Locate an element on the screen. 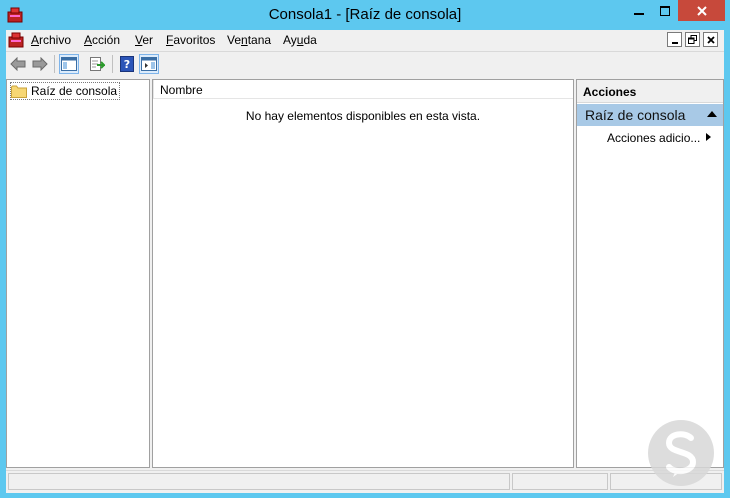 The image size is (730, 498). arrow-left-icon is located at coordinates (18, 64).